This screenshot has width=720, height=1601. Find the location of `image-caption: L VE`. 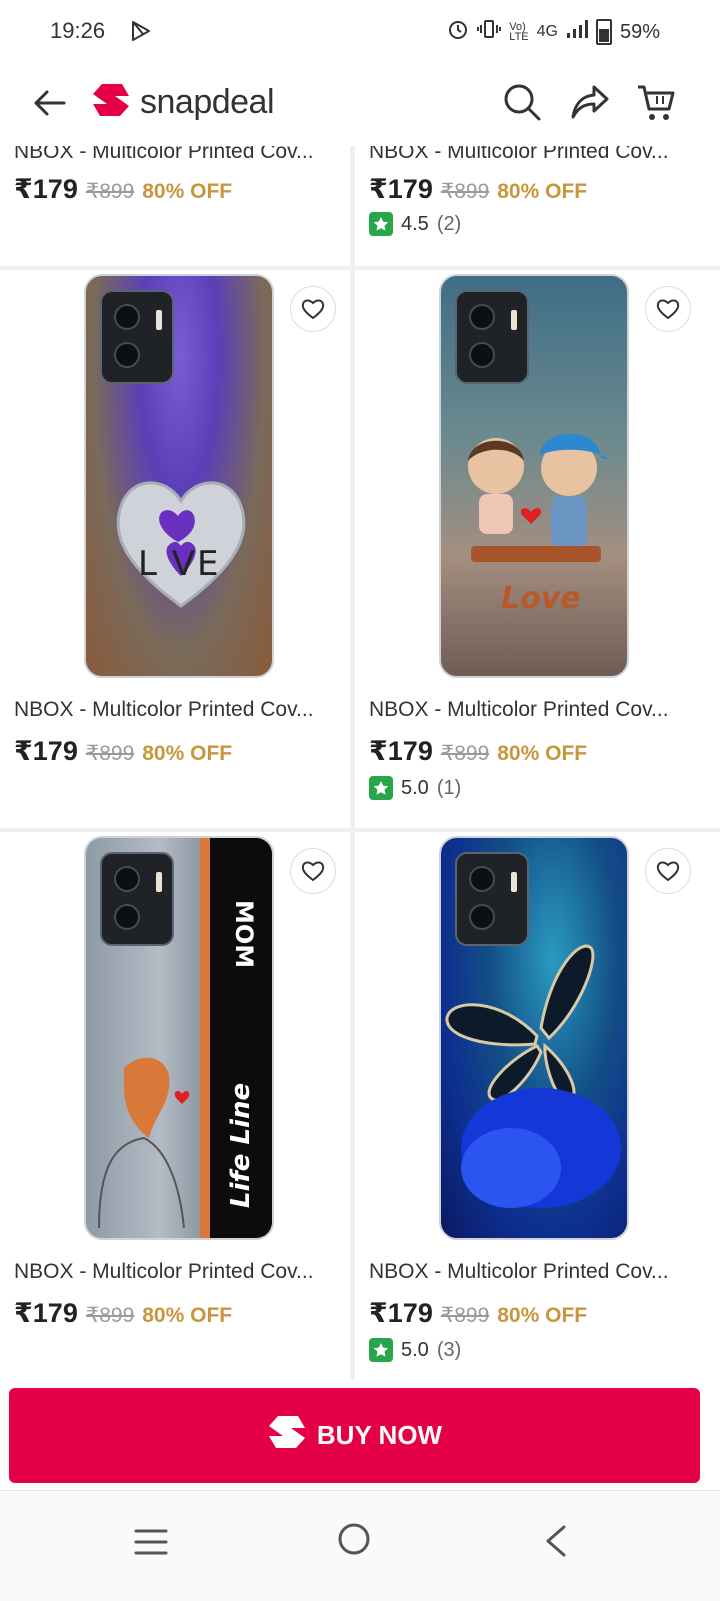

image-caption: L VE is located at coordinates (179, 564).